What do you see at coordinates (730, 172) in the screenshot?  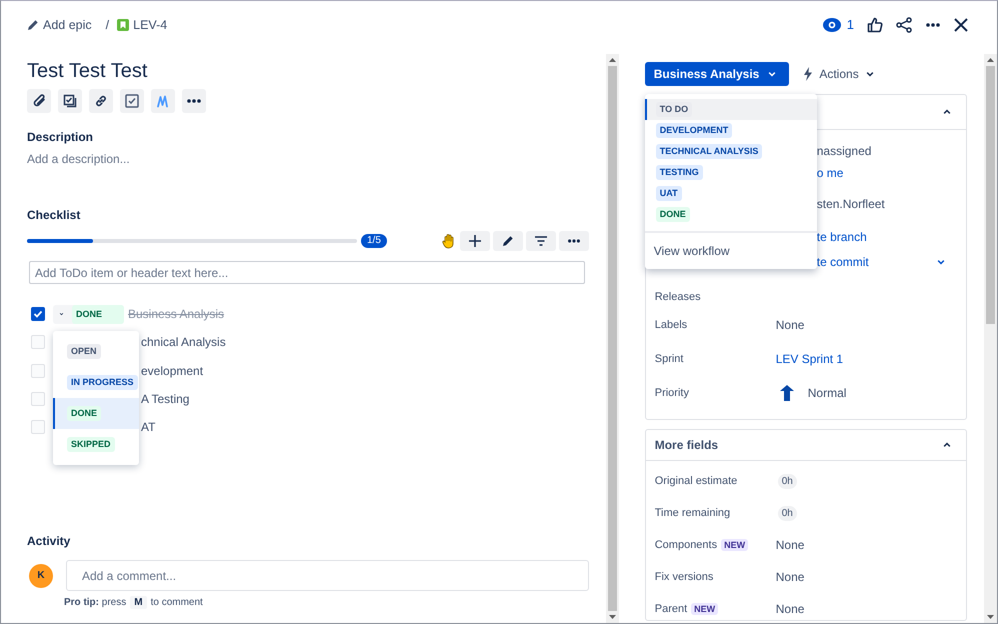 I see `status-option: TESTING` at bounding box center [730, 172].